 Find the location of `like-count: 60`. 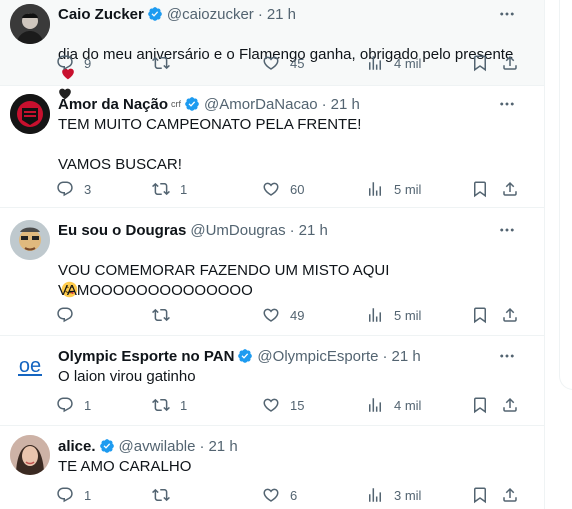

like-count: 60 is located at coordinates (297, 189).